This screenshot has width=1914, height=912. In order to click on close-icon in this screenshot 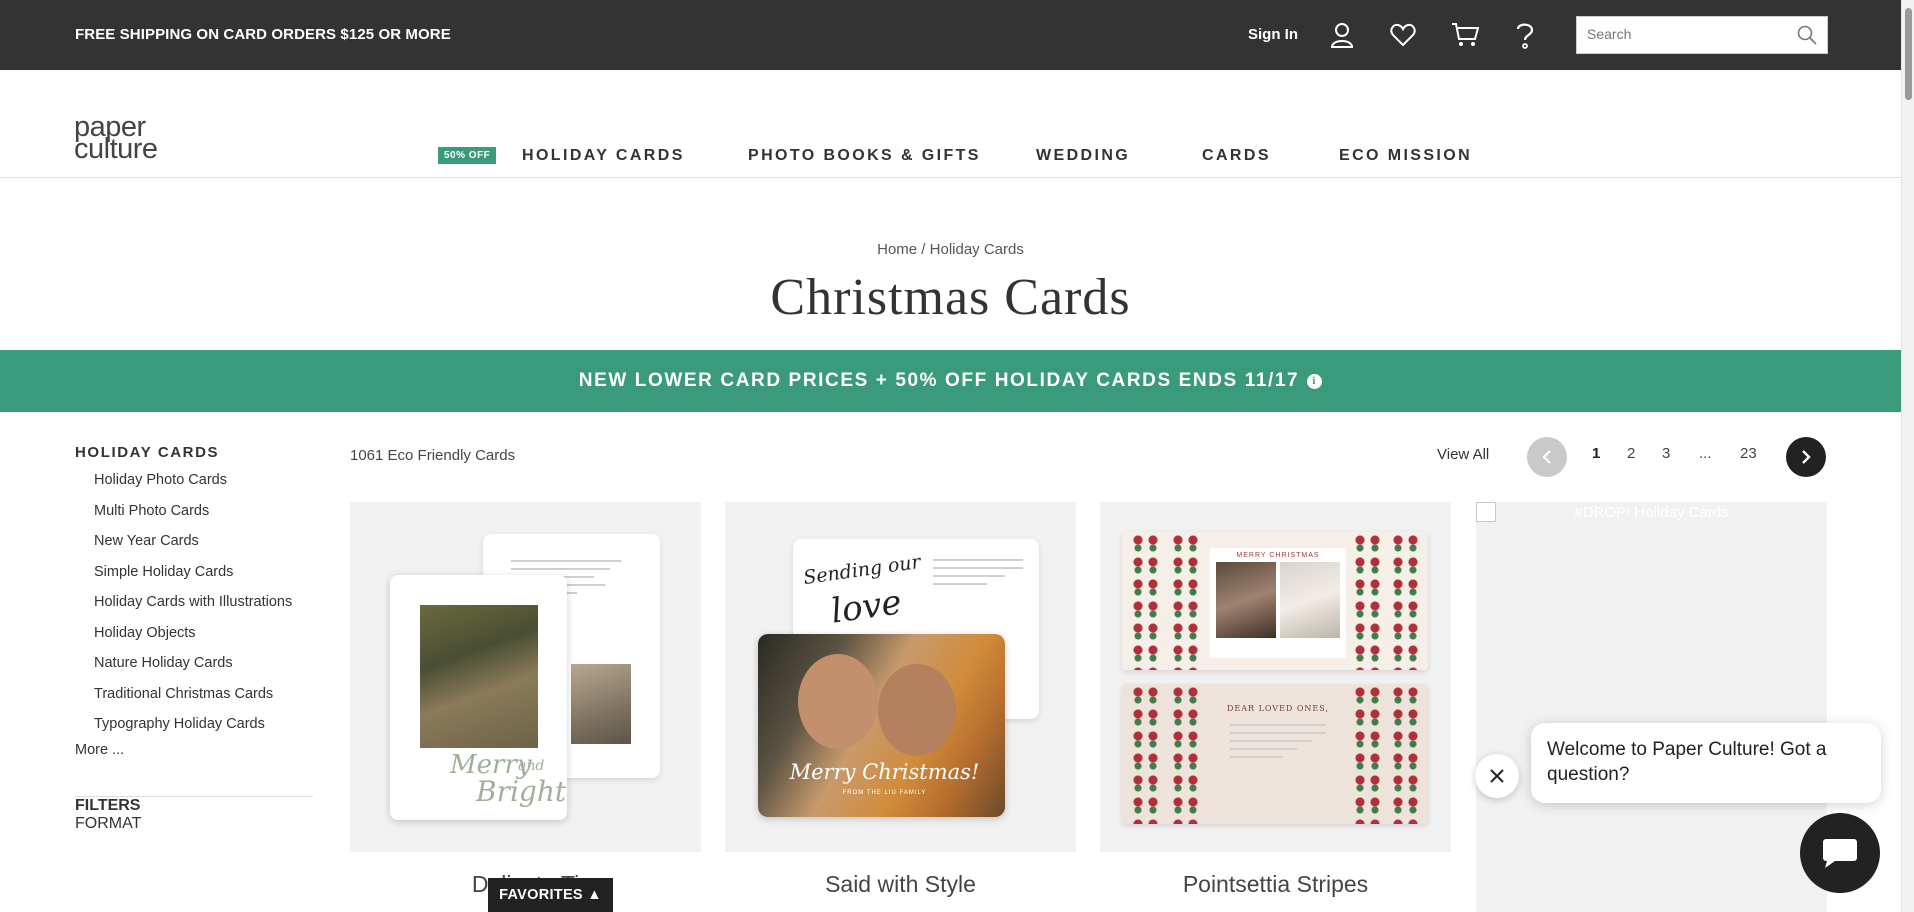, I will do `click(1497, 776)`.